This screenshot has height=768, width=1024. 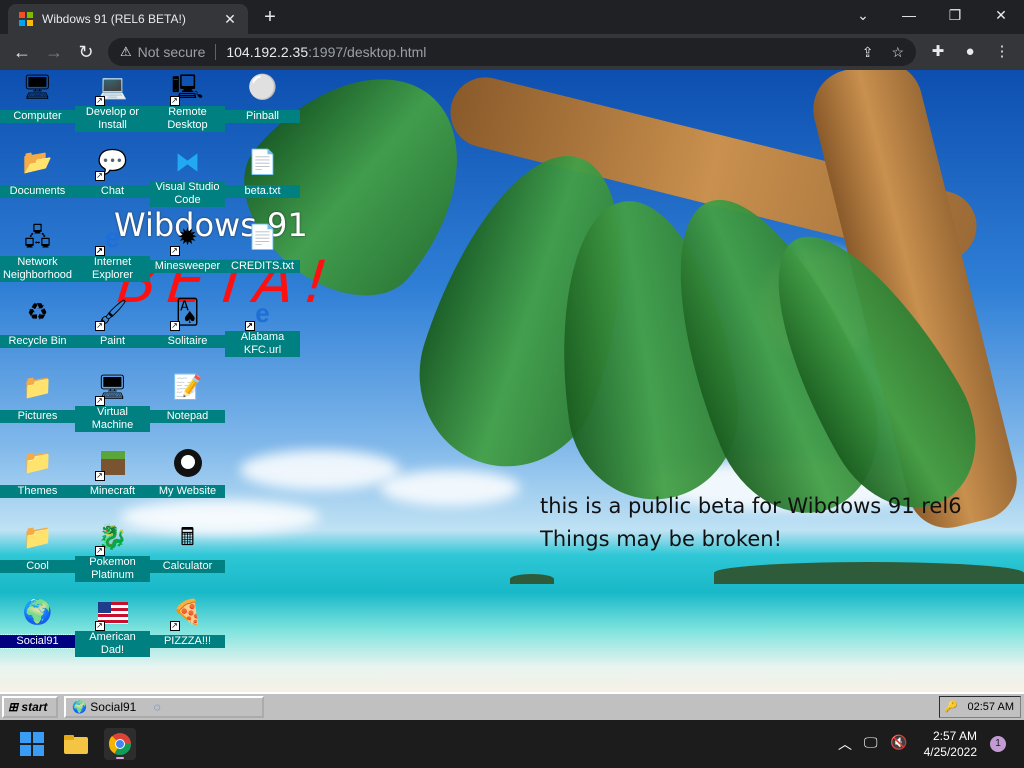 I want to click on icon-label: Cool, so click(x=37, y=566).